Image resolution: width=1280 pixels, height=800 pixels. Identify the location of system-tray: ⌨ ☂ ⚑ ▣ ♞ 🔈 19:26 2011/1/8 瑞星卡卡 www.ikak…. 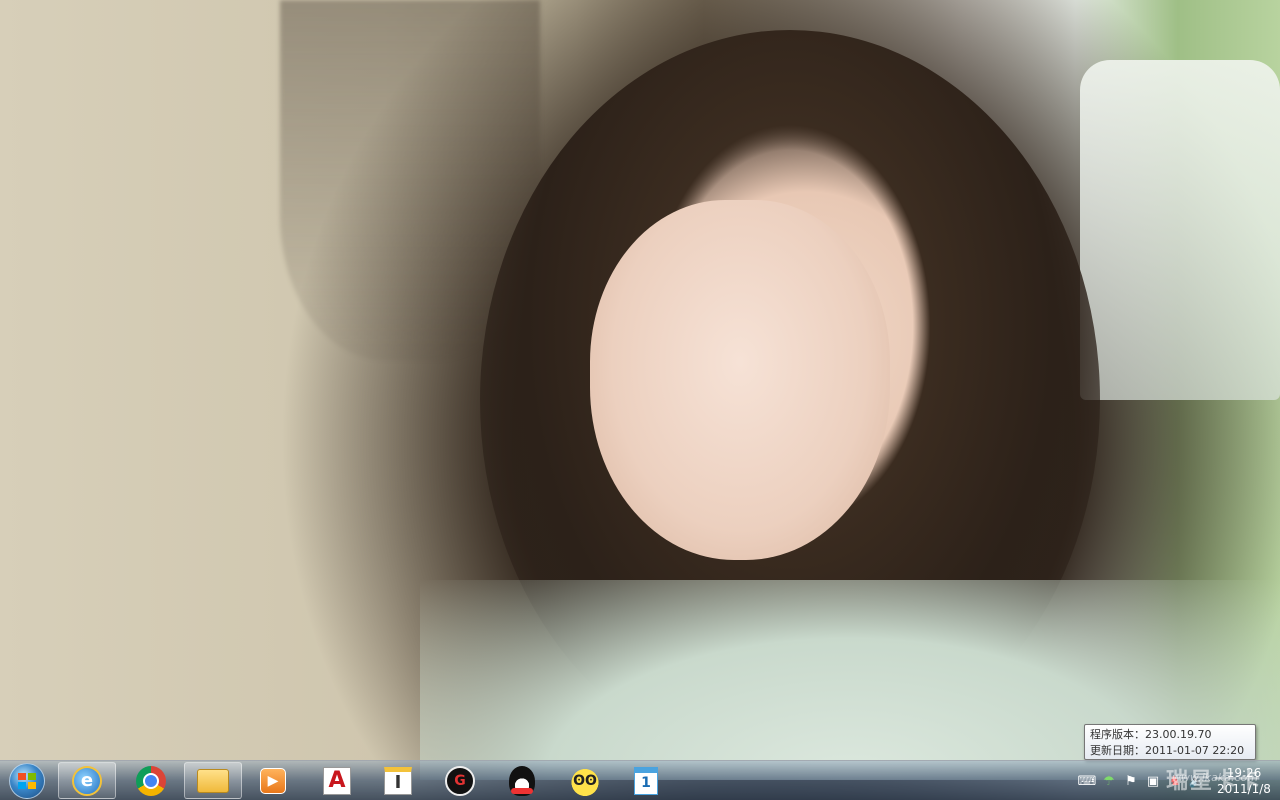
(1178, 780).